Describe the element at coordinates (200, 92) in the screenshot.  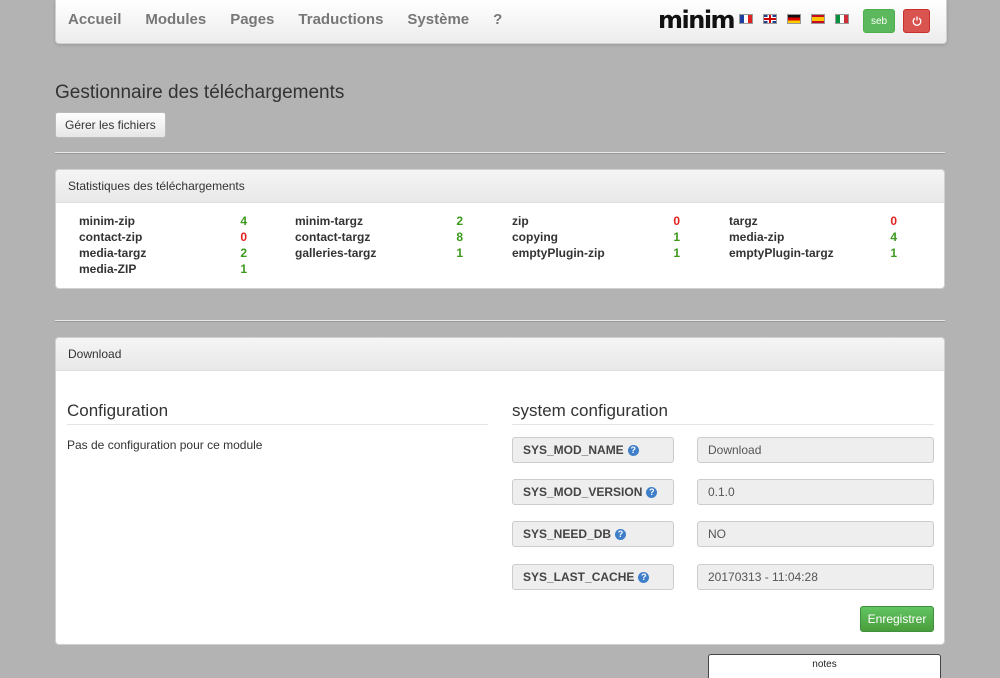
I see `page-title: Gestionnaire des téléchargements` at that location.